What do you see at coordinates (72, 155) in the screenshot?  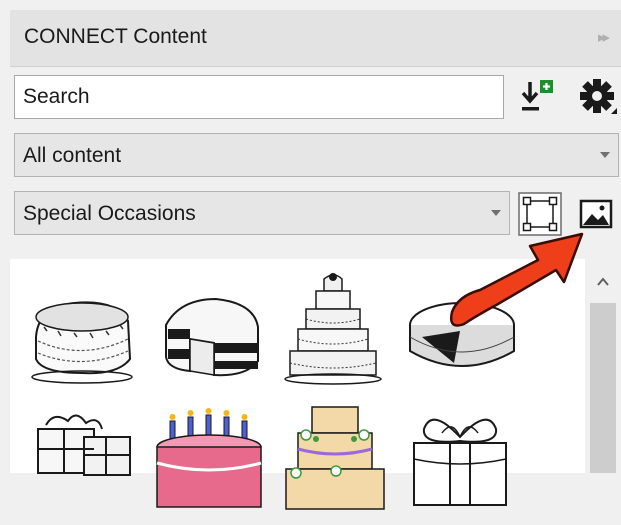 I see `source-dropdown-value: All content` at bounding box center [72, 155].